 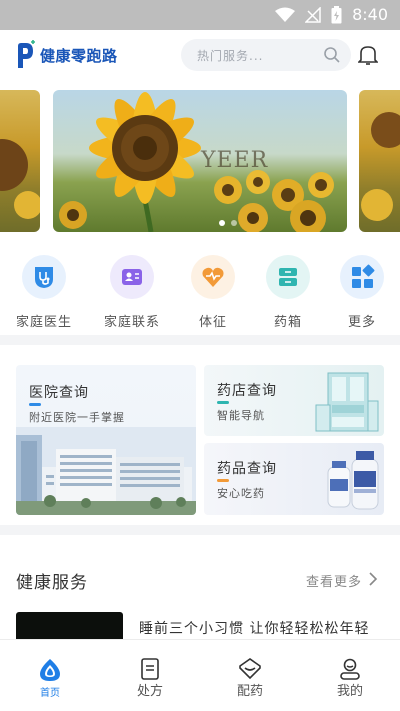 What do you see at coordinates (20, 161) in the screenshot?
I see `banner-slide-previous` at bounding box center [20, 161].